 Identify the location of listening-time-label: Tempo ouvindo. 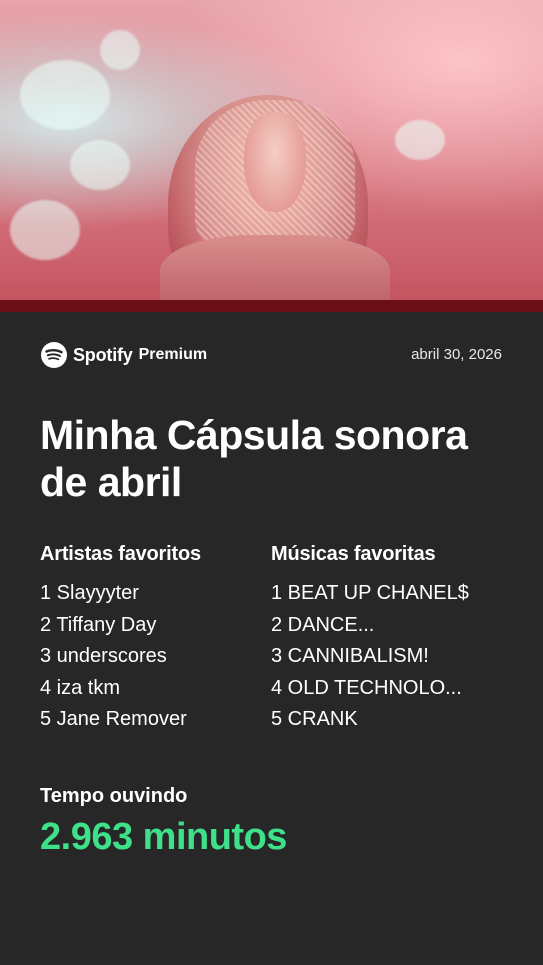
(114, 796).